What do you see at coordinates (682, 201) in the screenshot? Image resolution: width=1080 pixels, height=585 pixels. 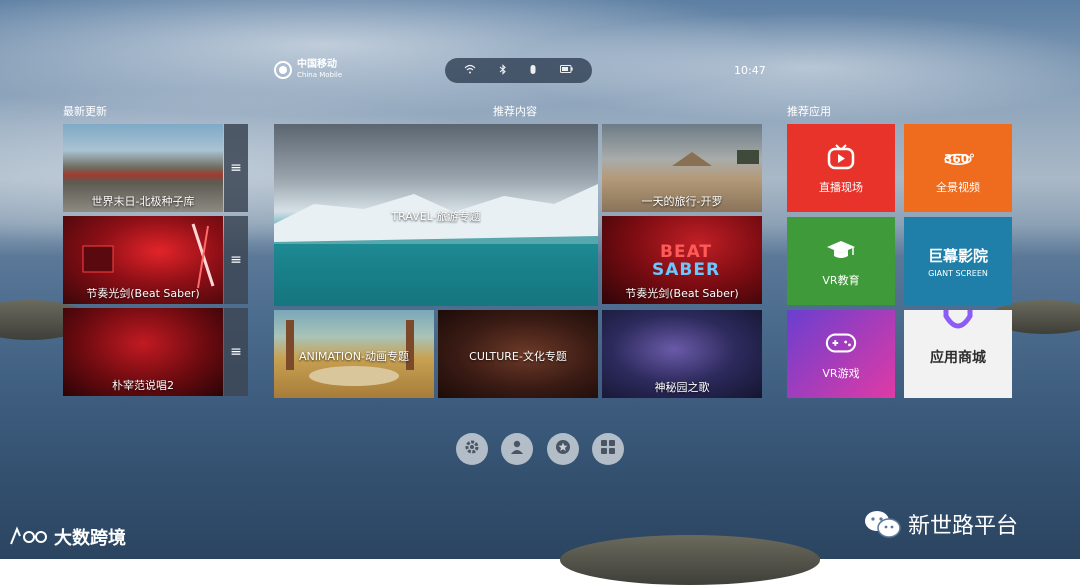 I see `tile-caption: 一天的旅行-开罗` at bounding box center [682, 201].